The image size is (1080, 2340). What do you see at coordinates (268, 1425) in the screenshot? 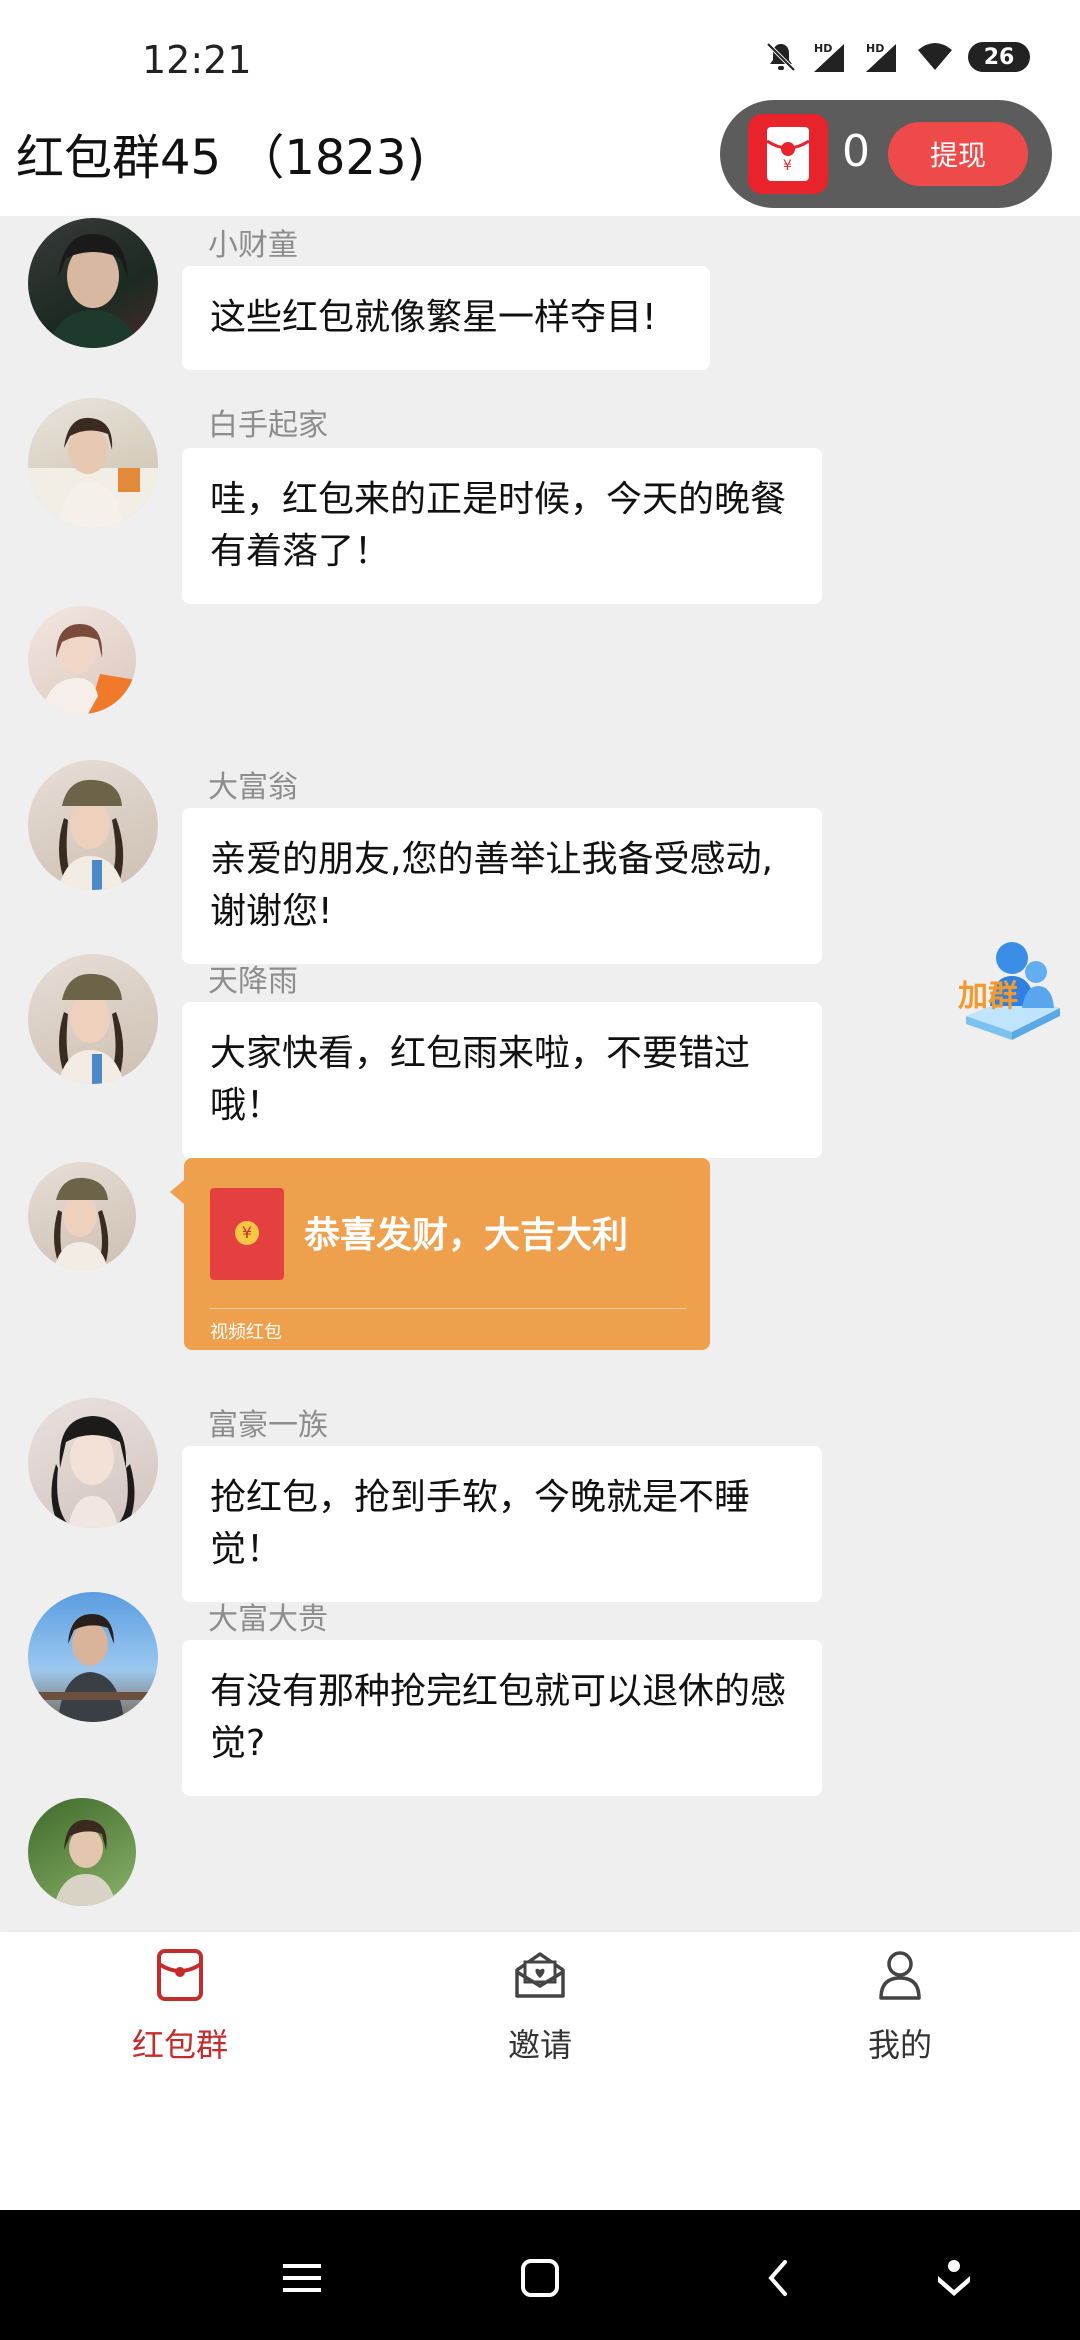
I see `sender-name: 富豪一族` at bounding box center [268, 1425].